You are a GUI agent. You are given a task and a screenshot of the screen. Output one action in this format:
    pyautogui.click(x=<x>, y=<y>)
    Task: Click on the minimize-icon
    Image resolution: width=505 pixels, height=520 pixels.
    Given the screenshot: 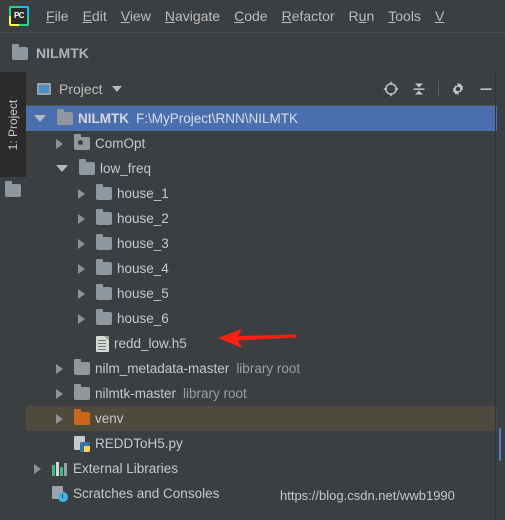 What is the action you would take?
    pyautogui.click(x=486, y=88)
    